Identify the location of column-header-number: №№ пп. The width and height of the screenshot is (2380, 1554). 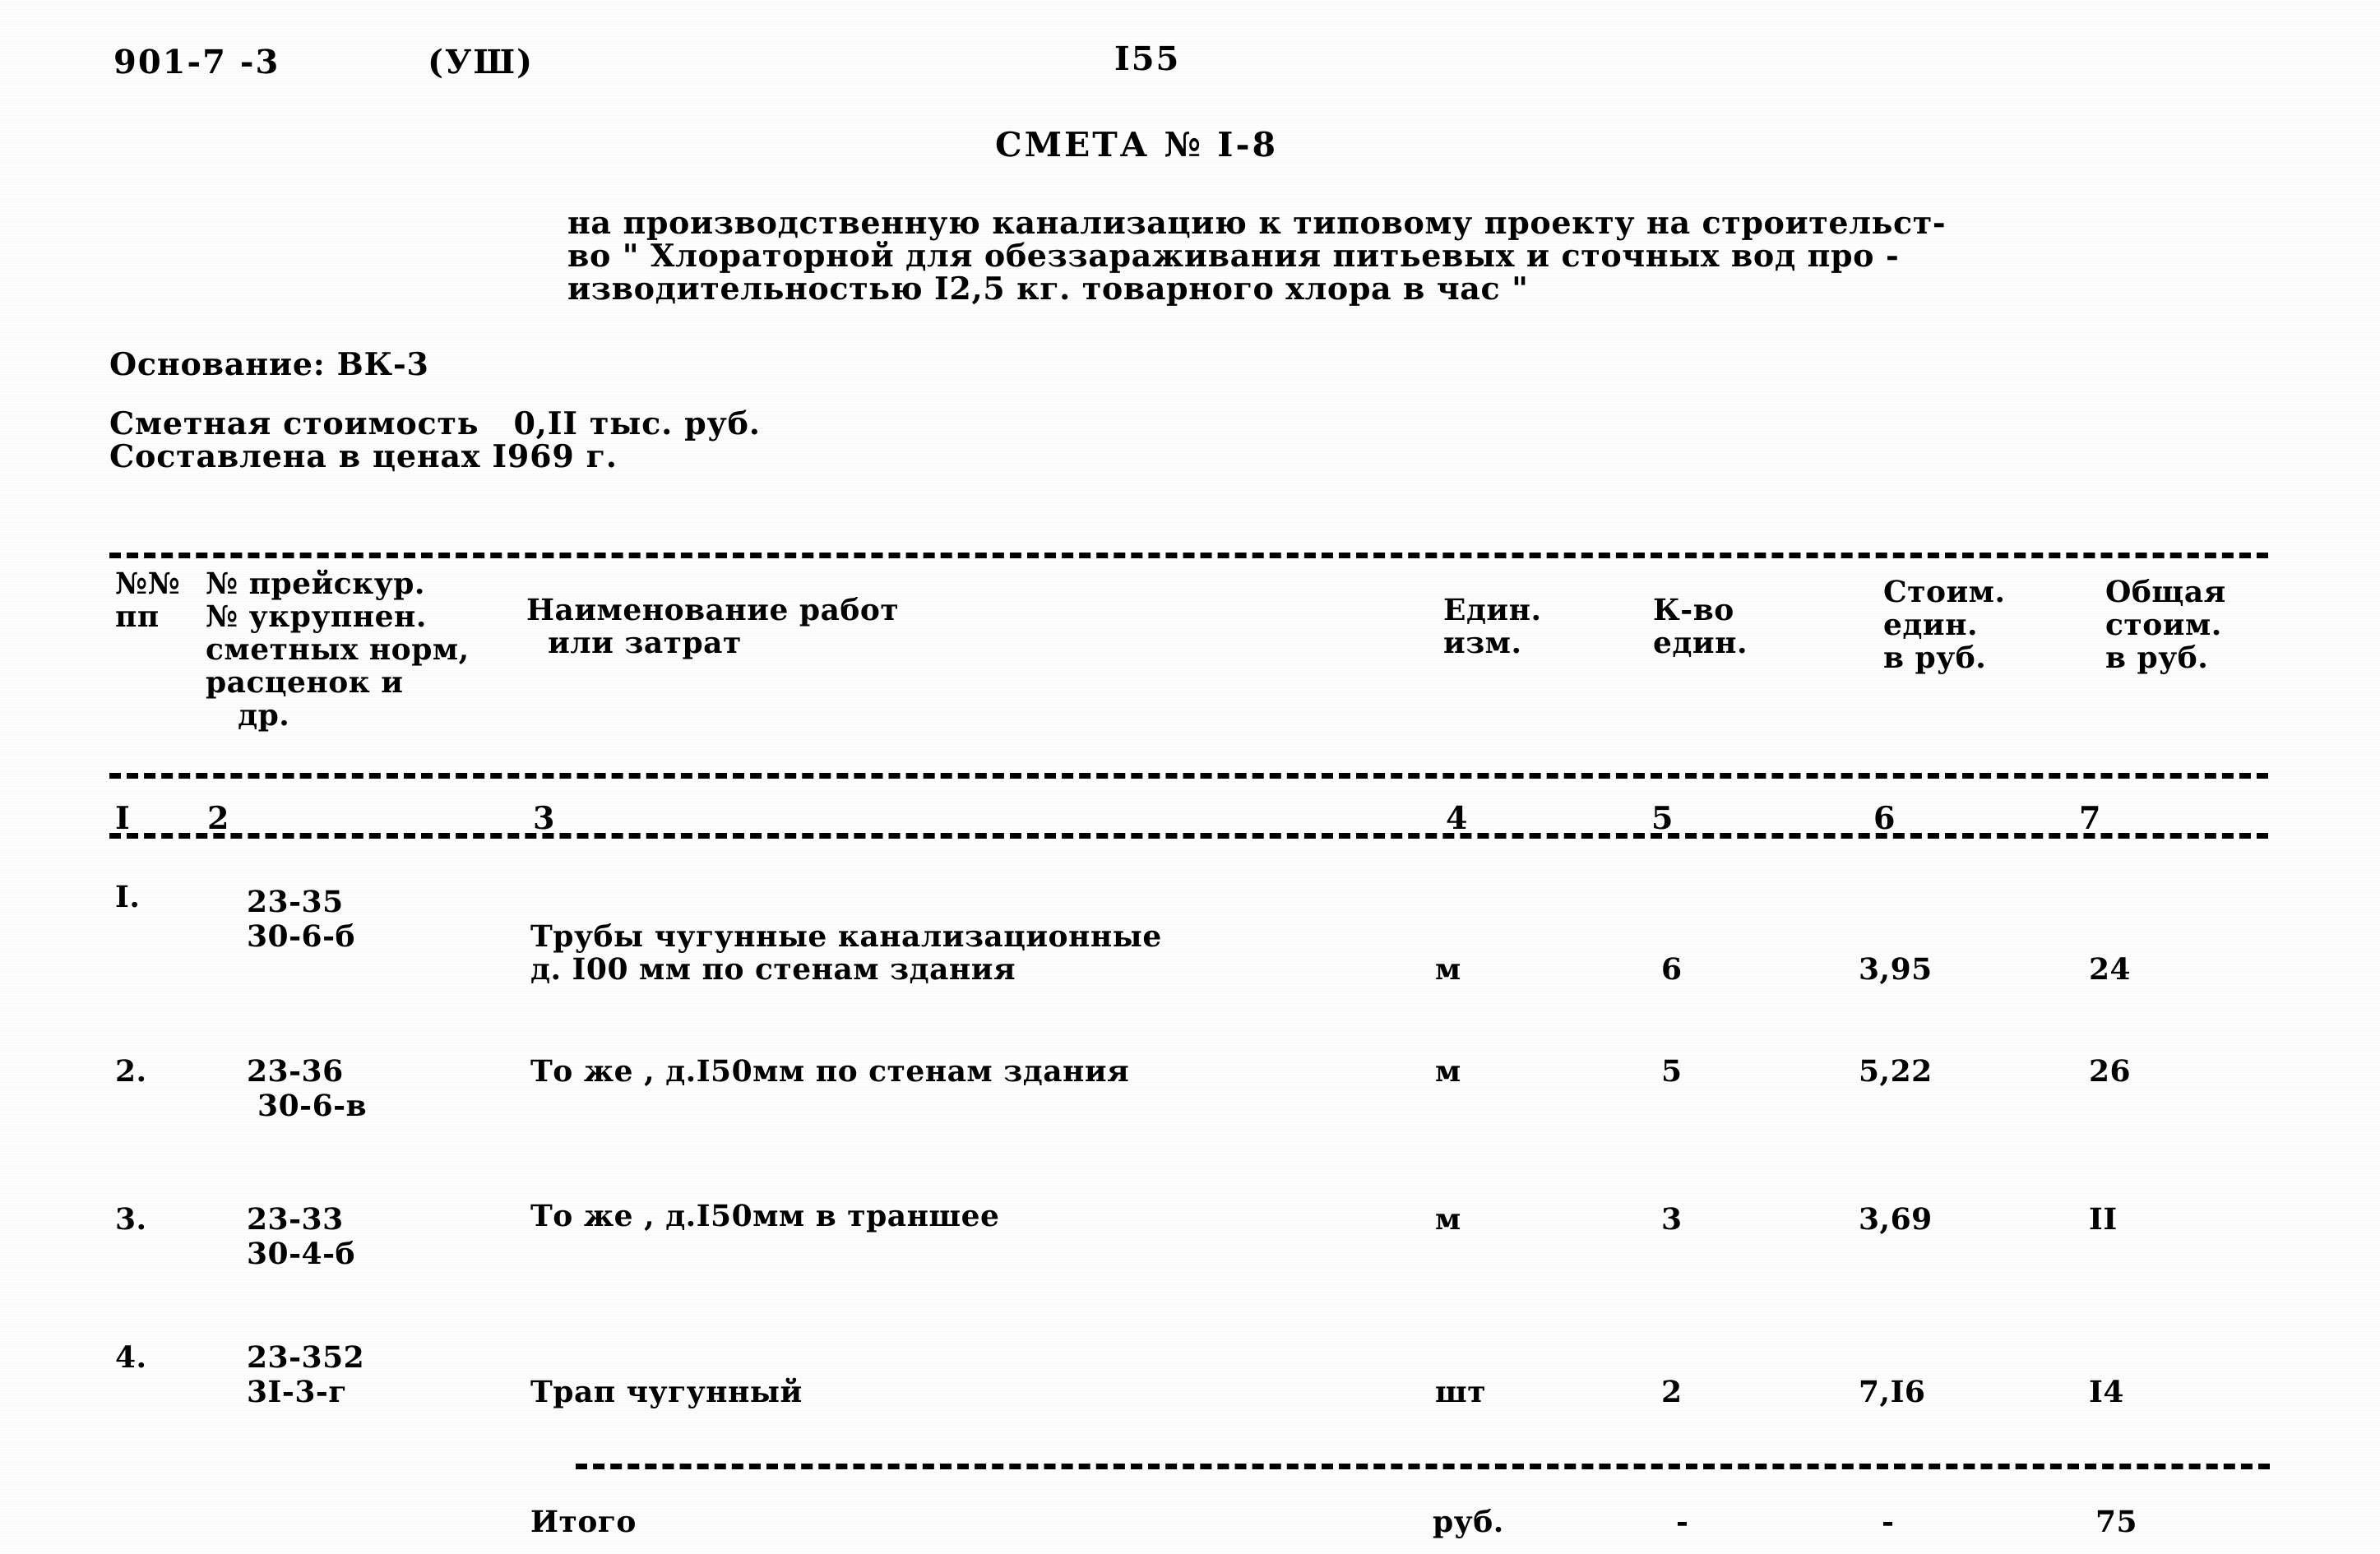
(148, 600).